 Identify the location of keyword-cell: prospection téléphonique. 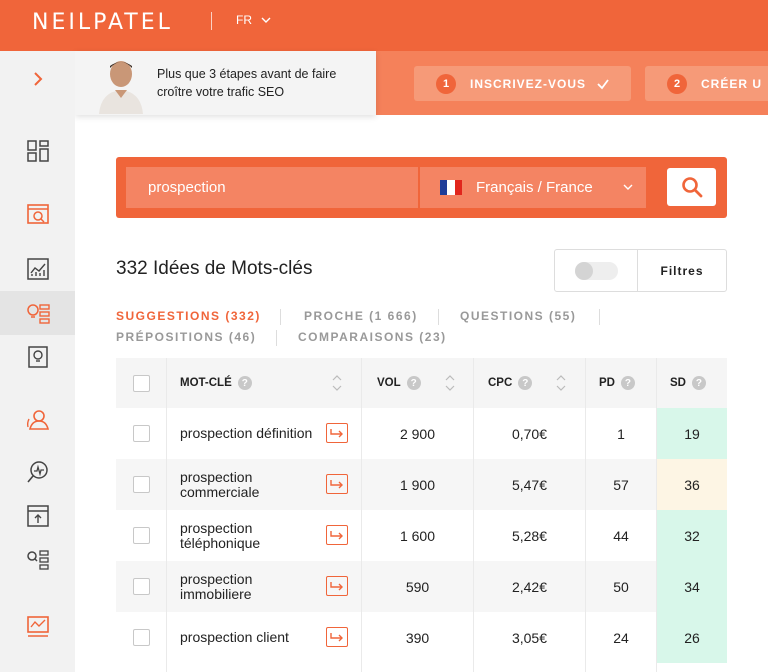
(250, 535).